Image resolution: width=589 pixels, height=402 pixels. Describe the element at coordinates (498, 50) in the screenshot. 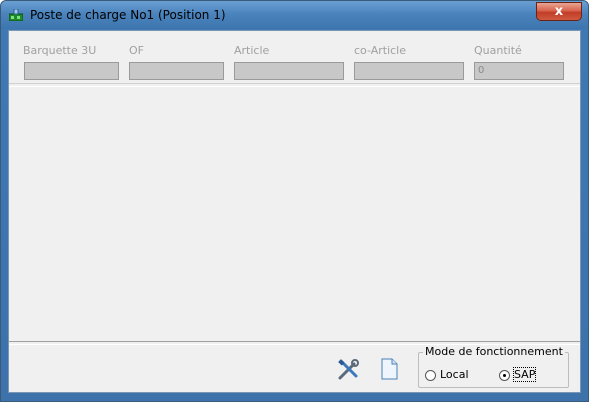

I see `quantite-label: Quantité` at that location.